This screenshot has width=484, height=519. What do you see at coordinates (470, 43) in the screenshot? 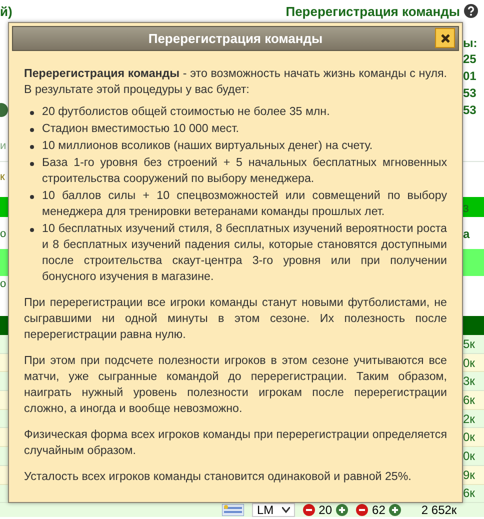
I see `value-text: ы:` at bounding box center [470, 43].